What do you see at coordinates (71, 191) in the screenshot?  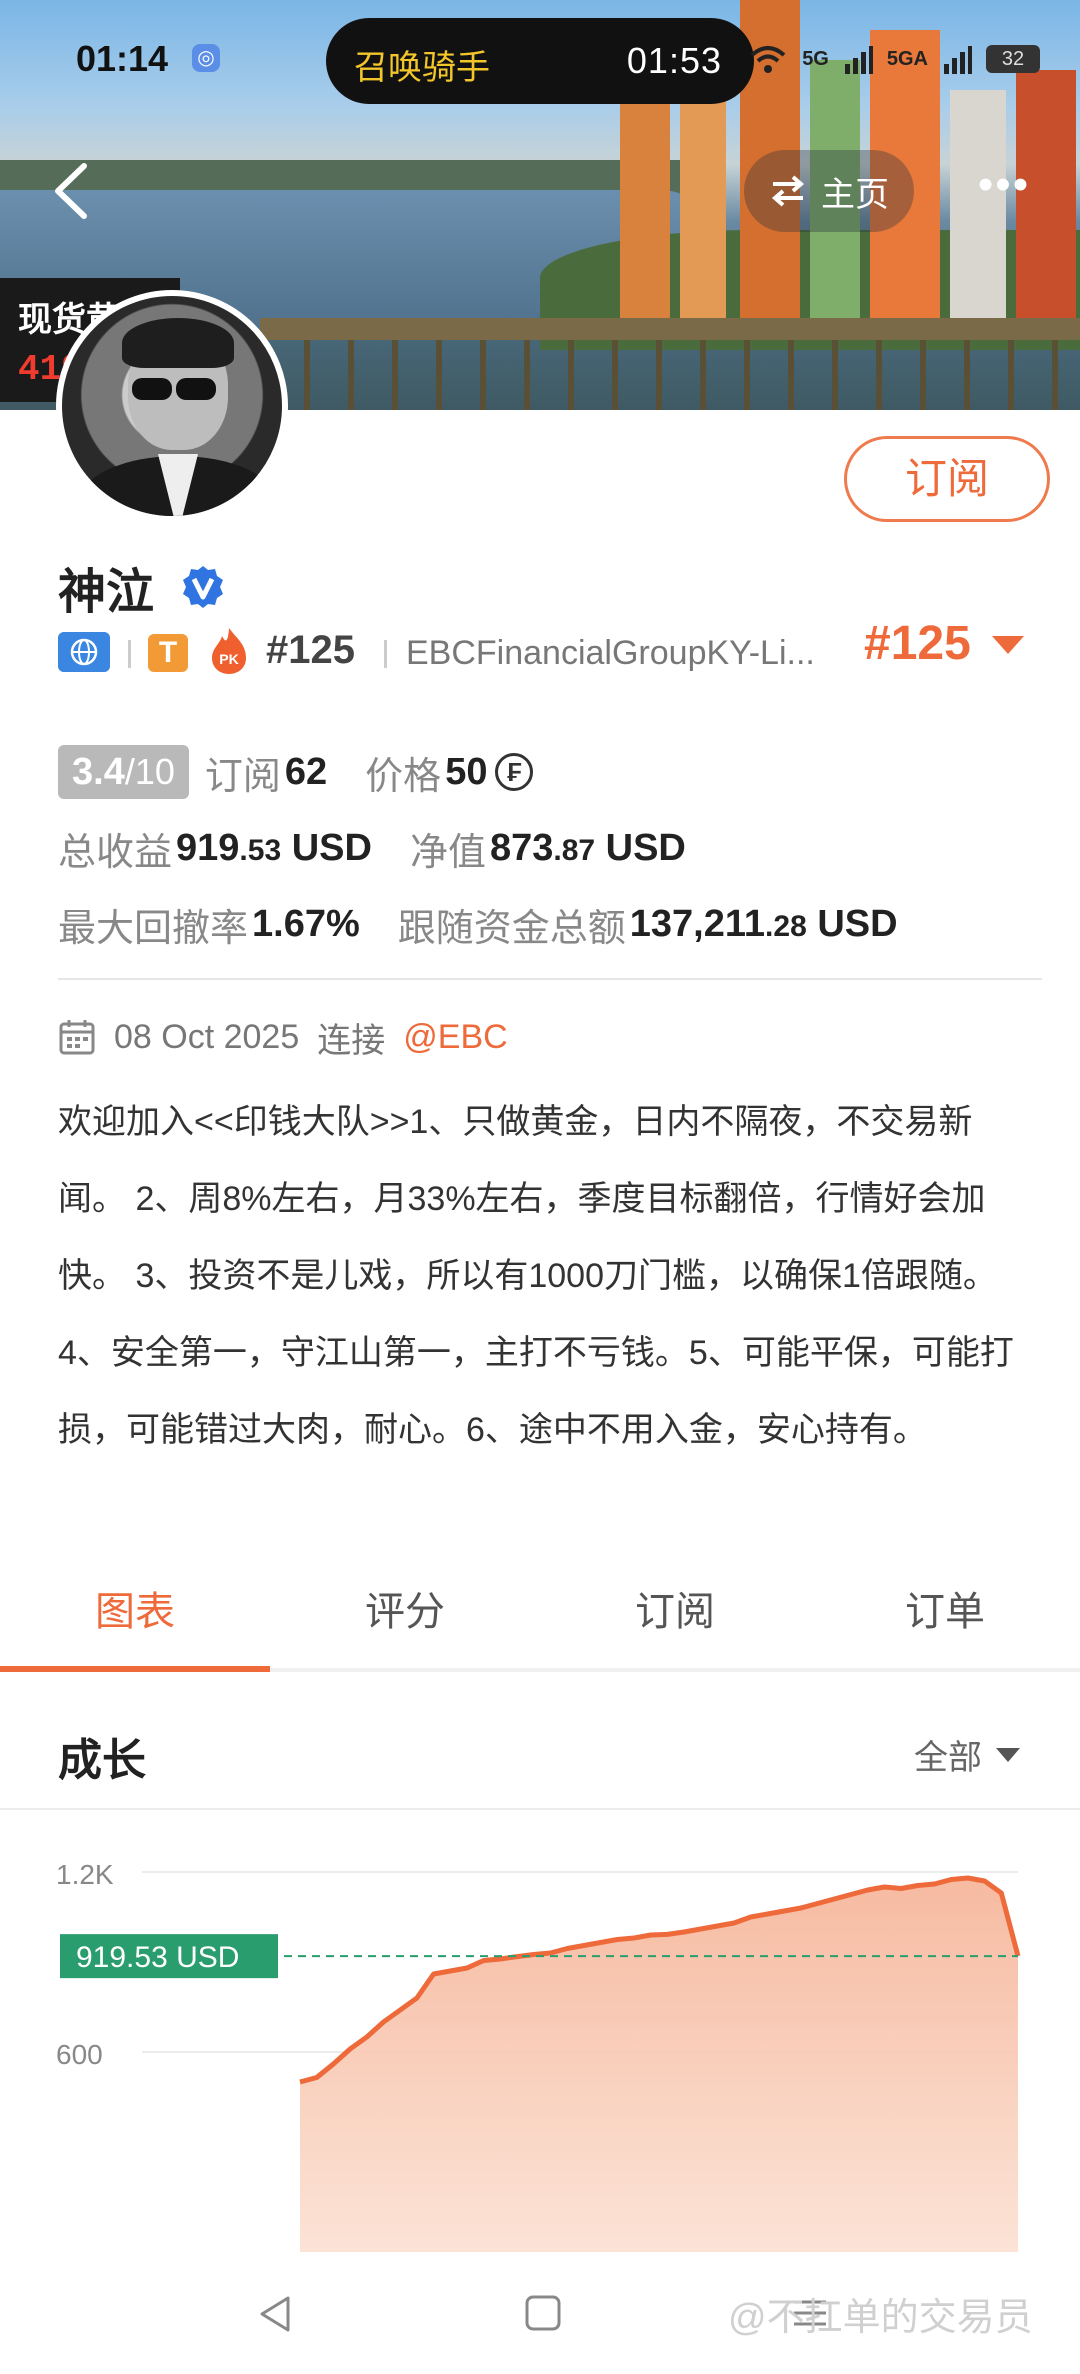 I see `back-arrow-icon` at bounding box center [71, 191].